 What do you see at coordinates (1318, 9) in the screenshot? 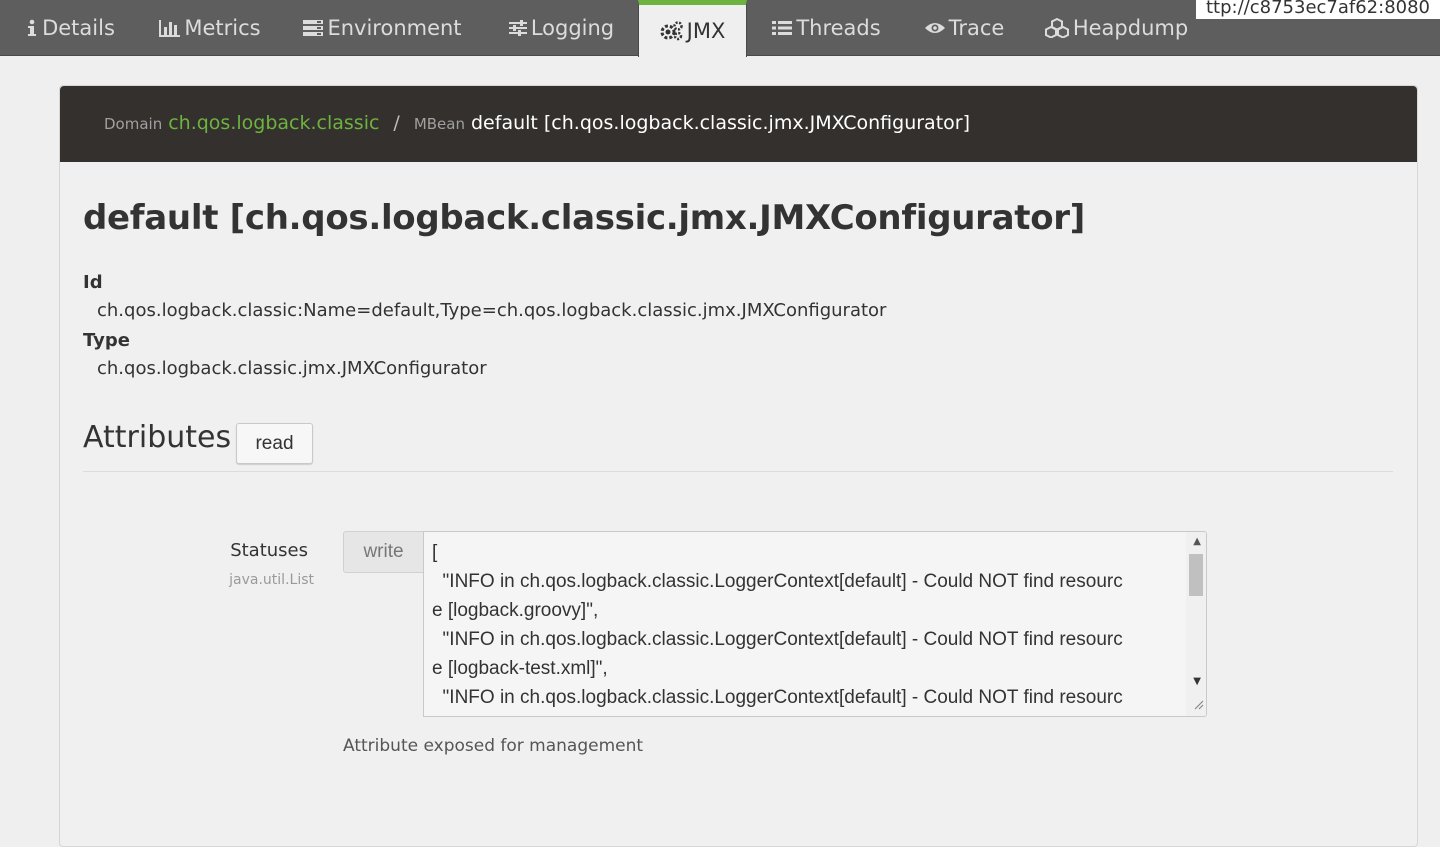
I see `url-display: ttp://c8753ec7af62:8080` at bounding box center [1318, 9].